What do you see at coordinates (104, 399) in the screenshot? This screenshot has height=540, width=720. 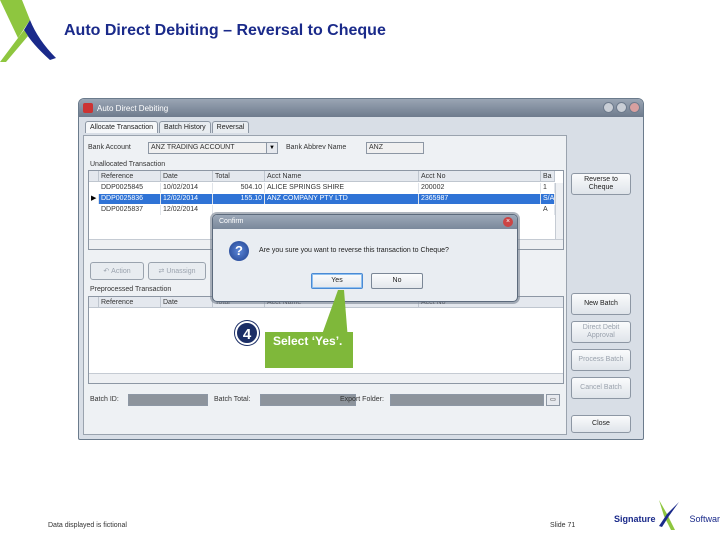 I see `batch-id-label: Batch ID:` at bounding box center [104, 399].